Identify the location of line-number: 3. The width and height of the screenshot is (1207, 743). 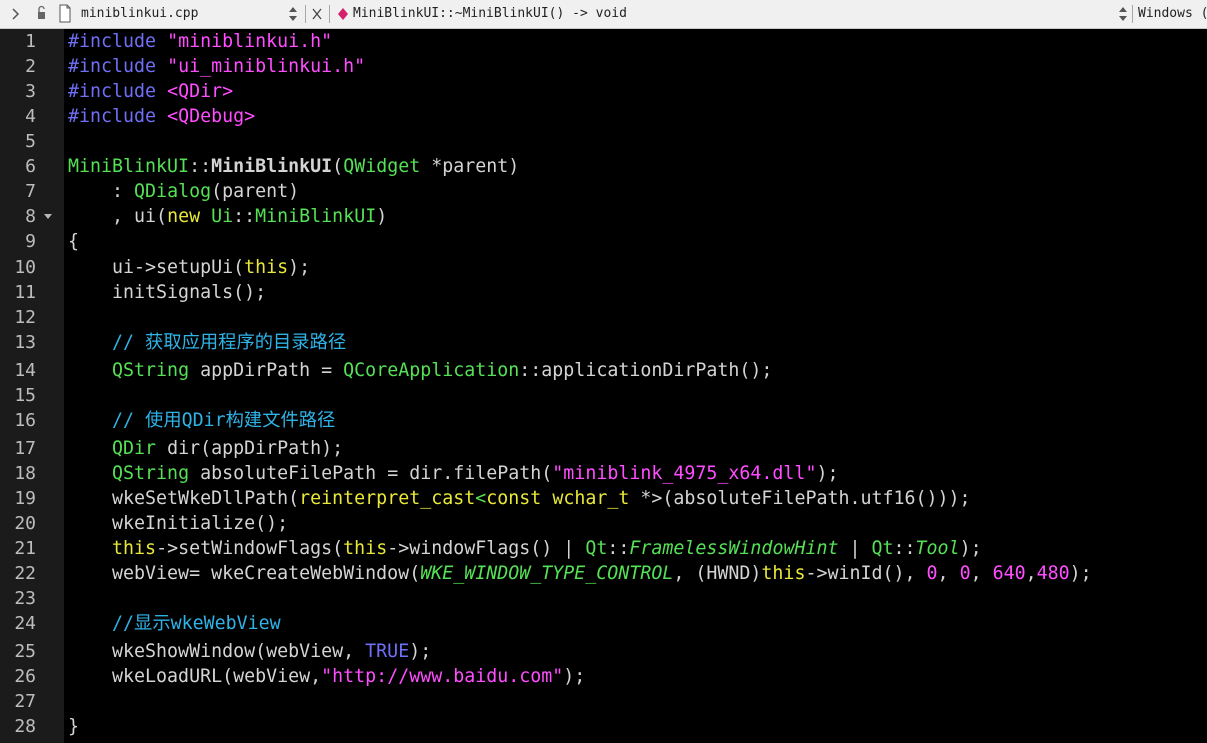
(30, 91).